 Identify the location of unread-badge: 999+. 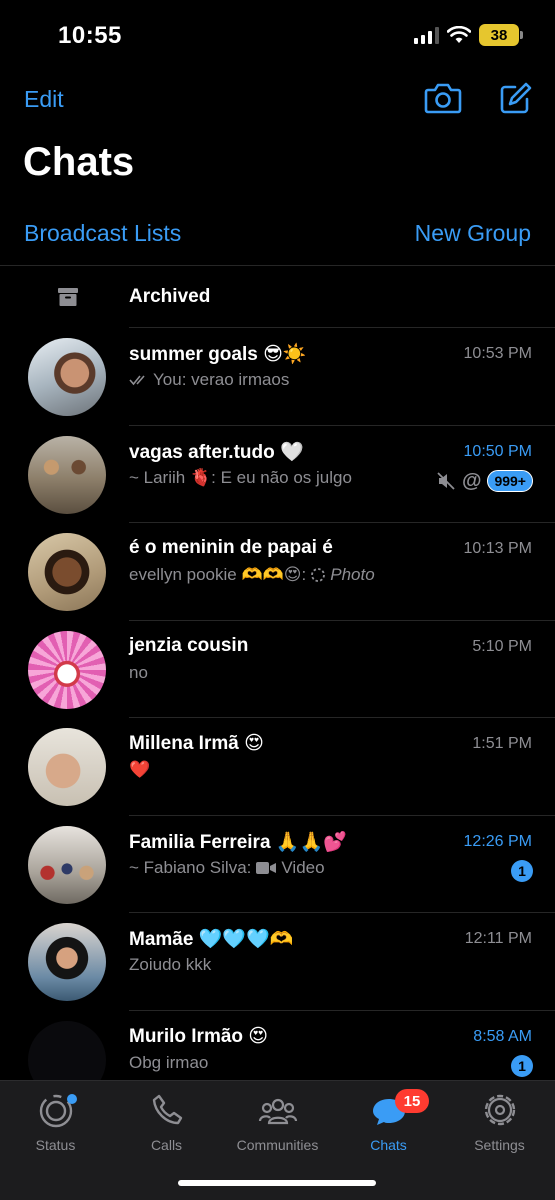
(510, 481).